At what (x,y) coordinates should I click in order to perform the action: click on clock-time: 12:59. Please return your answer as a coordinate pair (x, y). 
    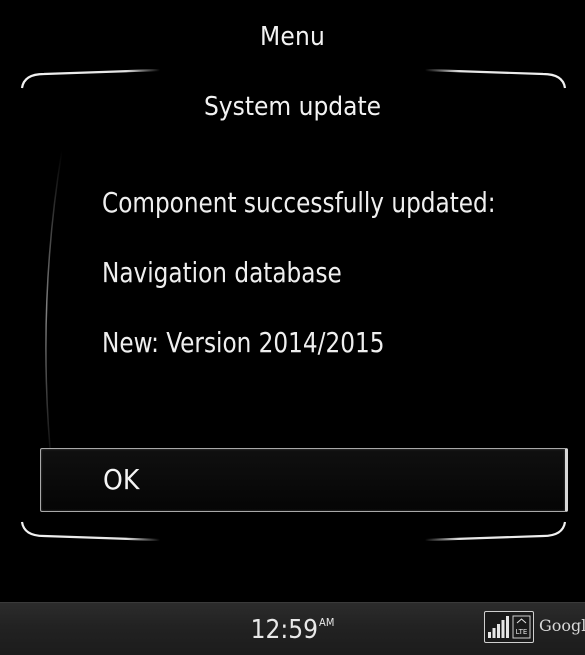
    Looking at the image, I should click on (284, 630).